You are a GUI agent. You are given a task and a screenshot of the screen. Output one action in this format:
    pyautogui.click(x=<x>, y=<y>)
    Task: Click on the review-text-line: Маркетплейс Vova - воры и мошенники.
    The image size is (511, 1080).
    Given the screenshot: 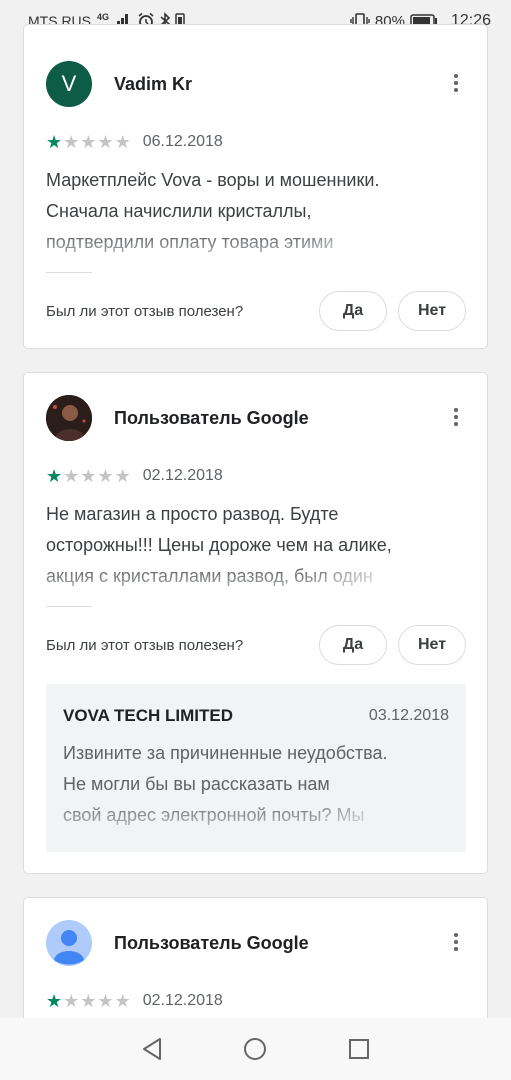 What is the action you would take?
    pyautogui.click(x=213, y=180)
    